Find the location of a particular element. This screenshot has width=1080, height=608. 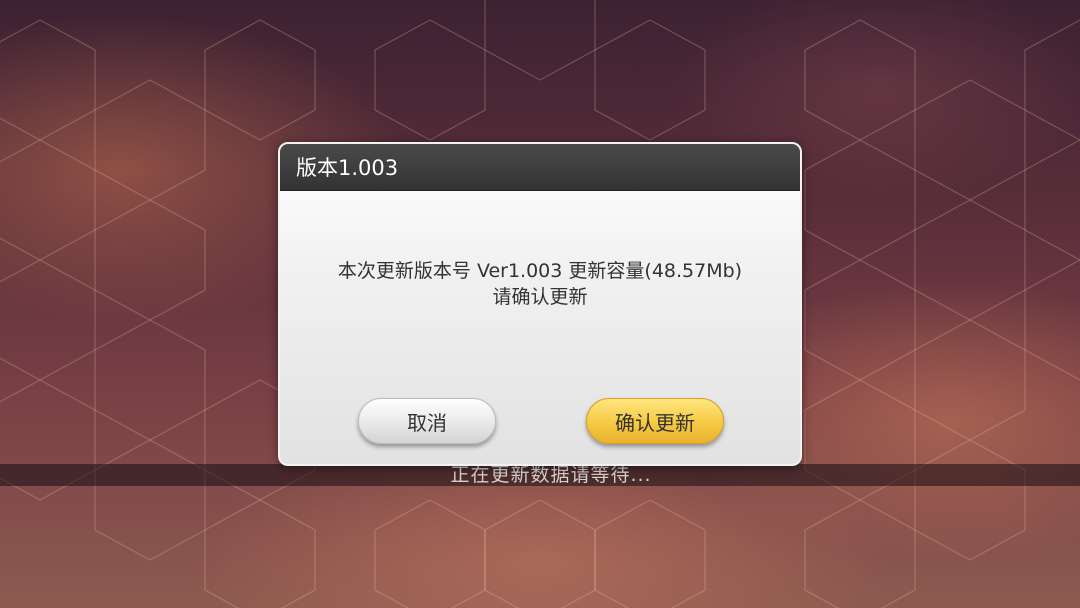

dialog-message: 本次更新版本号 Ver1.003 更新容量(48.57Mb) 请确认更新 is located at coordinates (540, 284).